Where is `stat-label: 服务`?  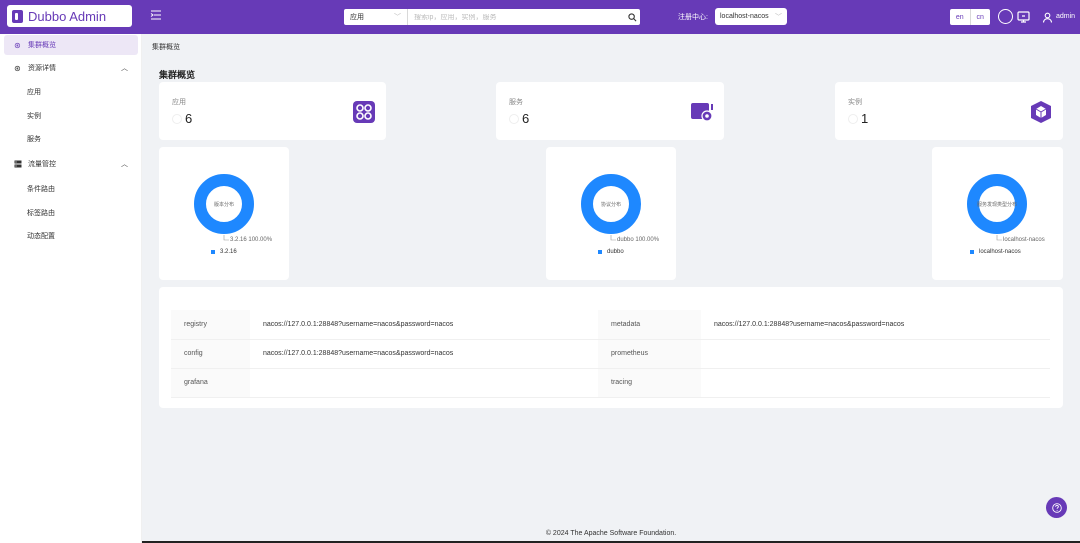
stat-label: 服务 is located at coordinates (516, 102).